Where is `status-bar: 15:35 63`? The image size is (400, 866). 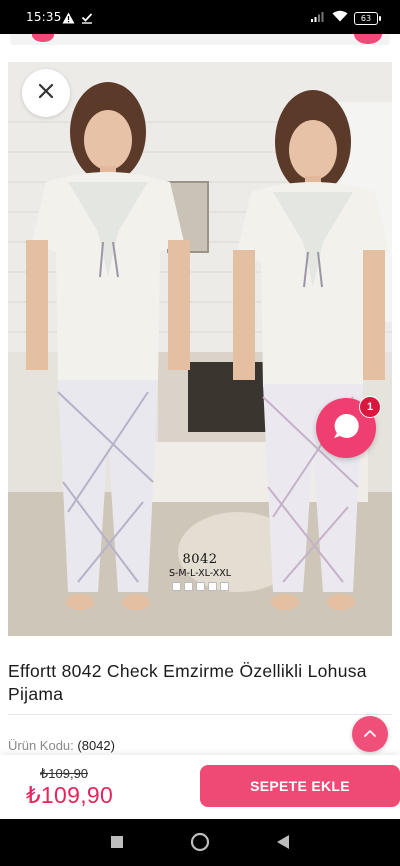
status-bar: 15:35 63 is located at coordinates (200, 17).